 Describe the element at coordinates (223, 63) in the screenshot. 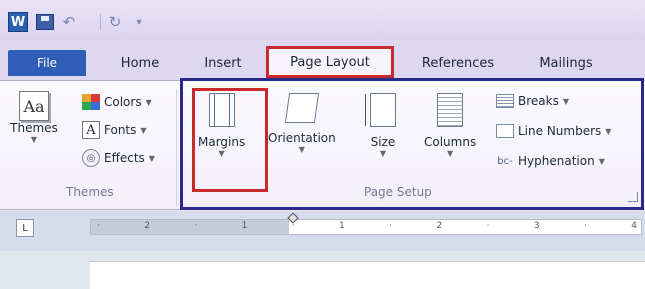

I see `tab-insert: Insert` at that location.